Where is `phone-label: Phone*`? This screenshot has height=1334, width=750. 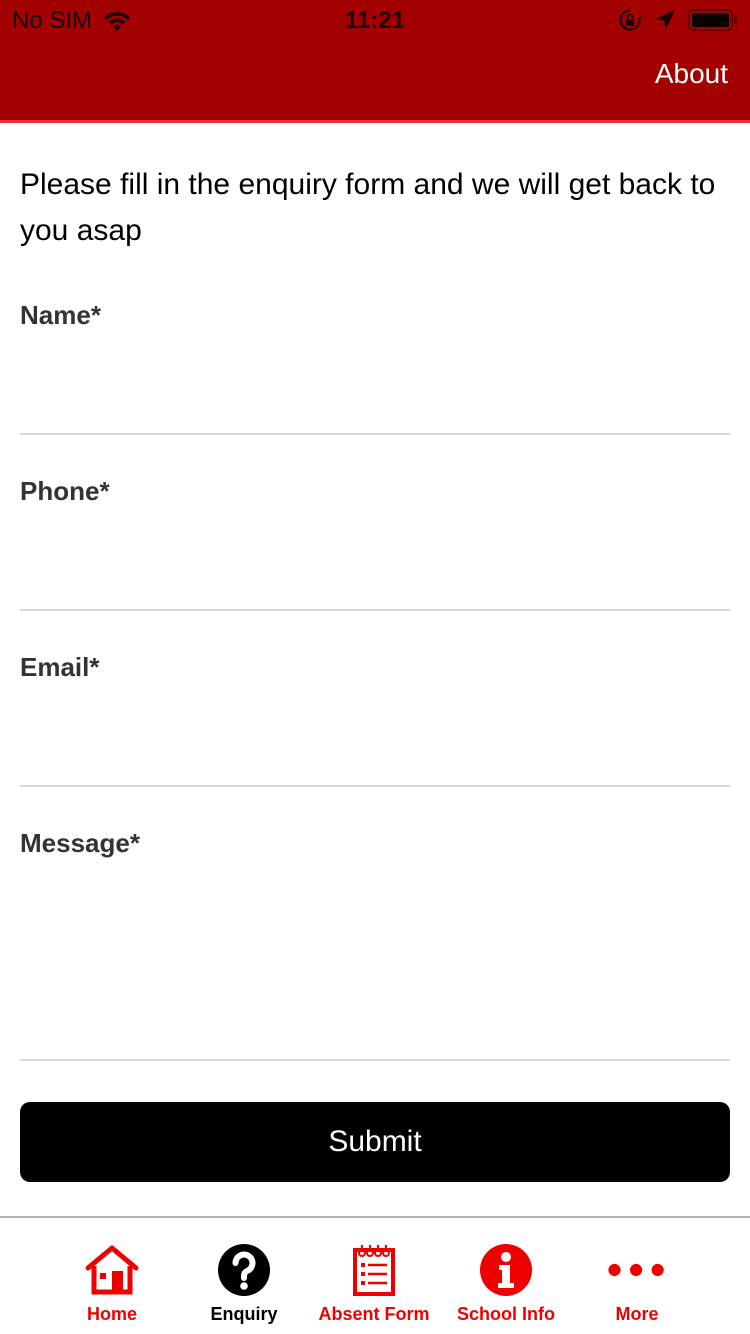
phone-label: Phone* is located at coordinates (65, 491).